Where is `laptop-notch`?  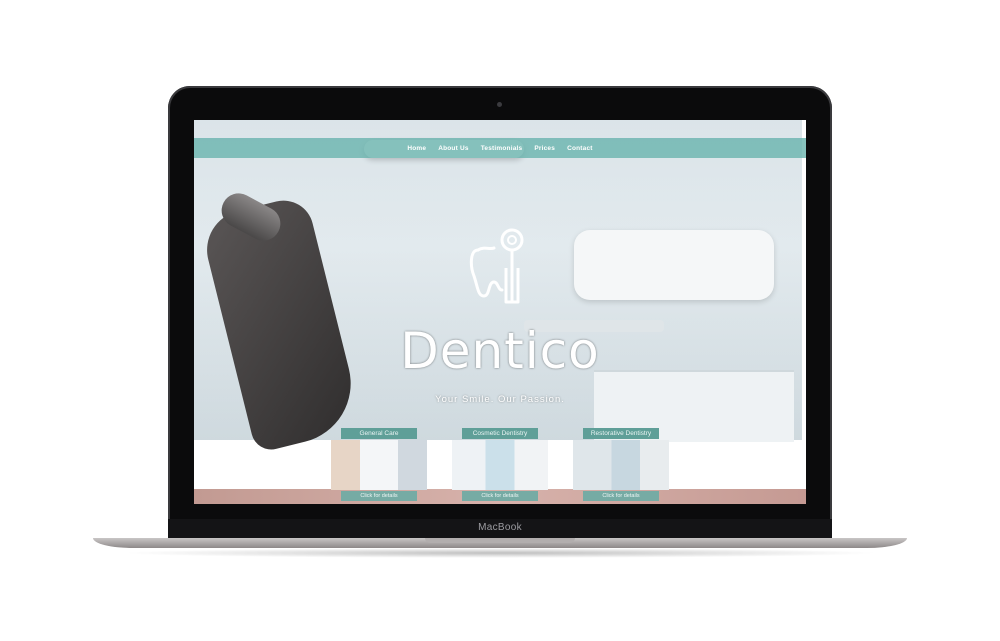
laptop-notch is located at coordinates (500, 540).